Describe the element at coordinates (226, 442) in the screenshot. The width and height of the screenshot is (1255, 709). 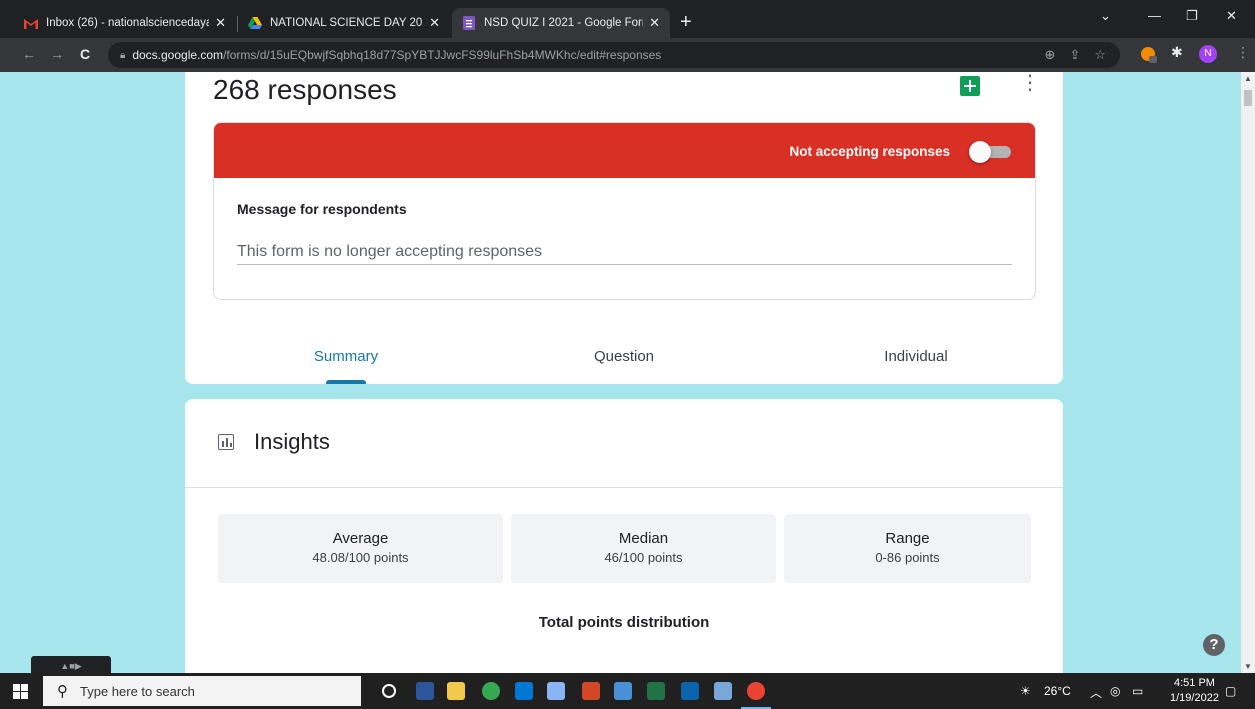
I see `insights-chart-icon` at that location.